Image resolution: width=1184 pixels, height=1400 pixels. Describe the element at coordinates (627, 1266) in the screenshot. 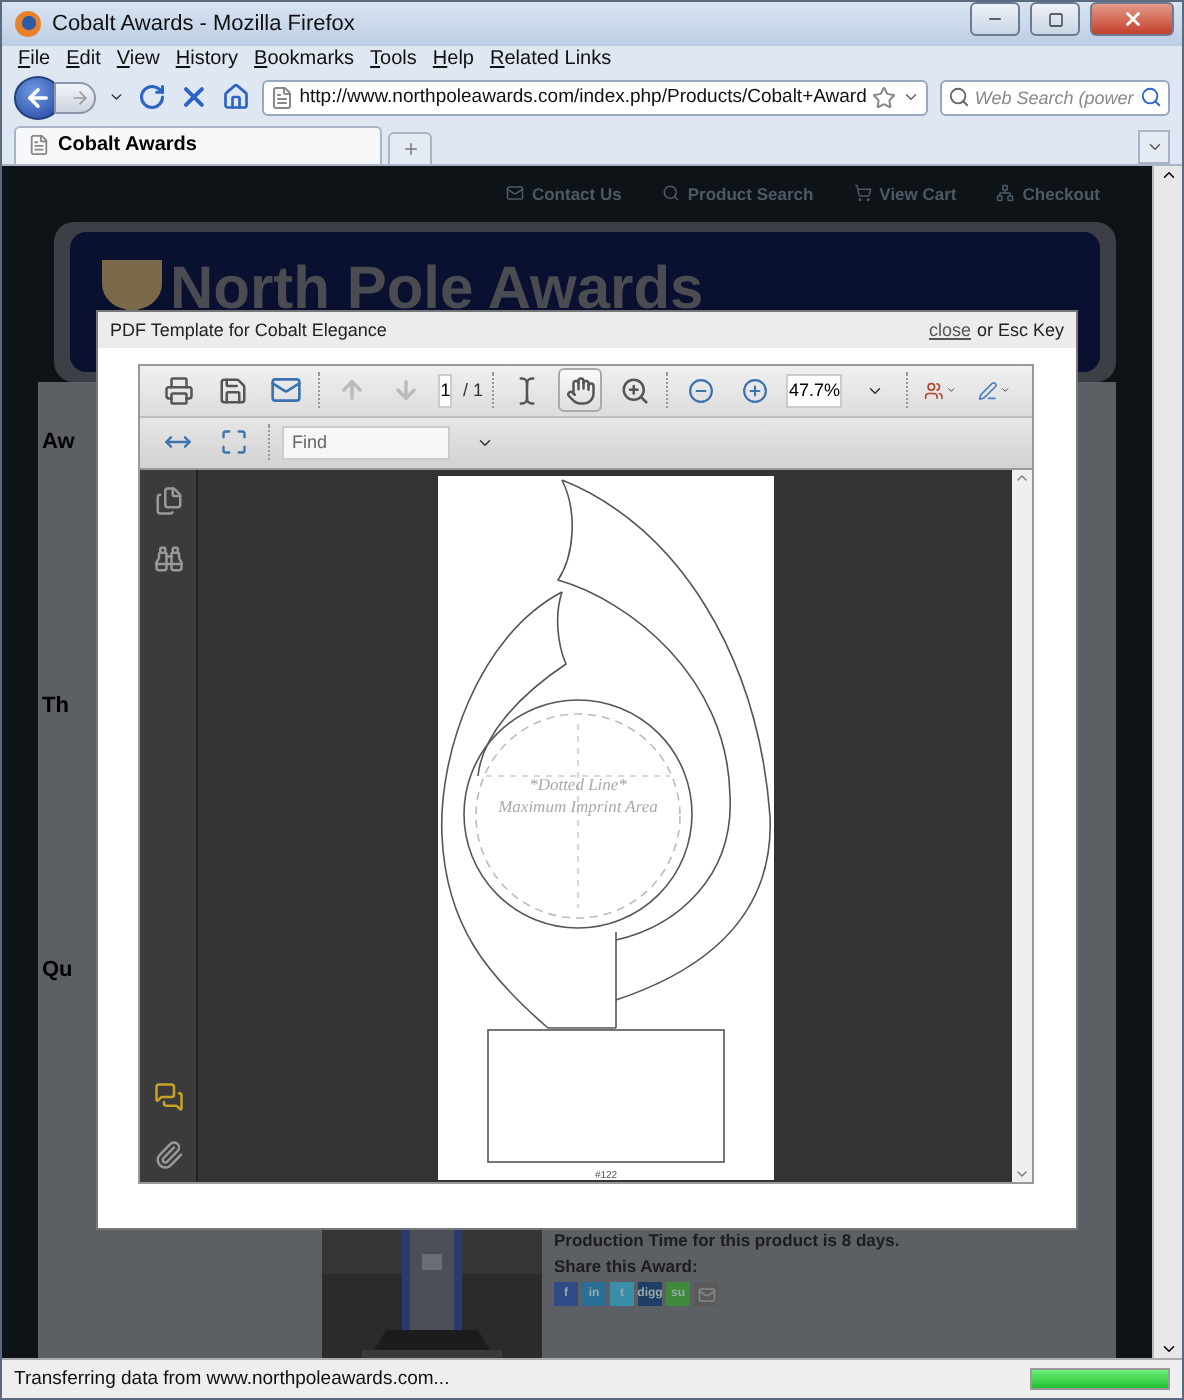

I see `share-label: Share this Award:` at that location.